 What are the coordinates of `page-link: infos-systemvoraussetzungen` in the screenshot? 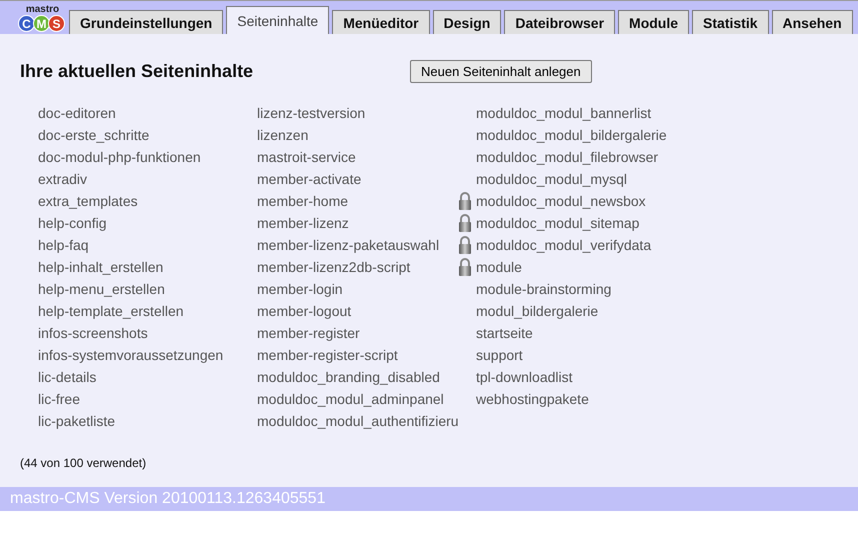 It's located at (131, 355).